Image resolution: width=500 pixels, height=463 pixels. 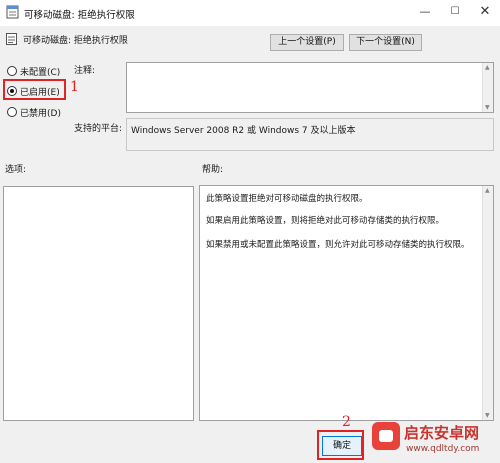 I want to click on platform-display: Windows Server 2008 R2 或 Windows 7 及以上版本, so click(x=310, y=134).